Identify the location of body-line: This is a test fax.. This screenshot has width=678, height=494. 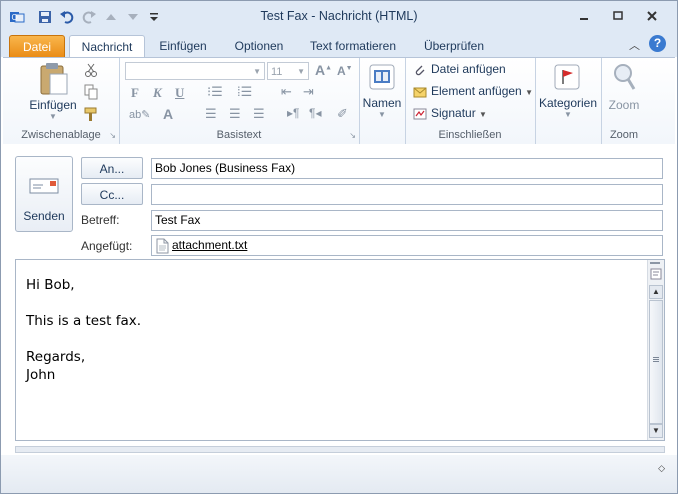
(84, 321).